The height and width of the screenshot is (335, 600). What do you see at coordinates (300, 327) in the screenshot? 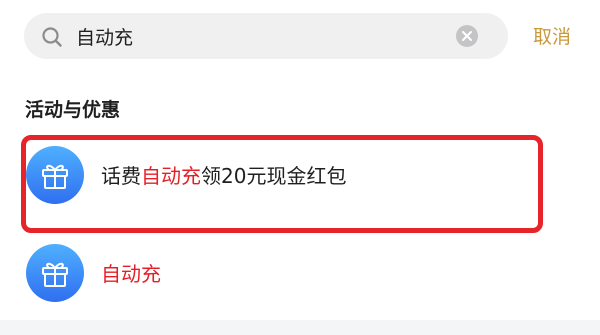
I see `bottom-divider` at bounding box center [300, 327].